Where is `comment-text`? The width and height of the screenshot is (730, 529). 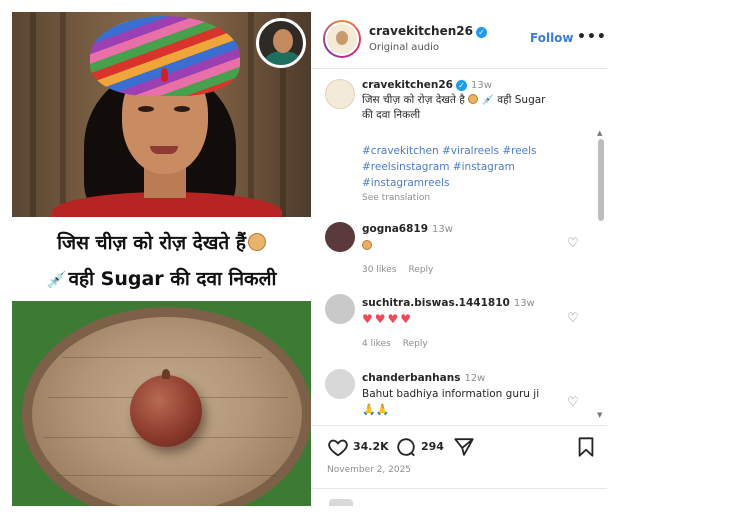
comment-text is located at coordinates (367, 246).